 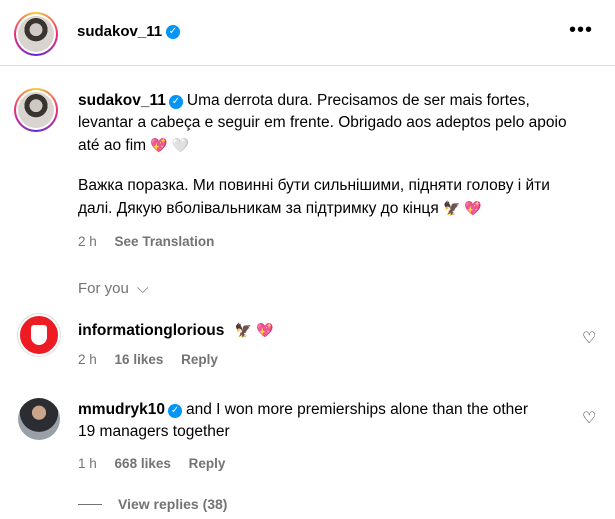 I want to click on caption-time: 2 h, so click(x=87, y=241).